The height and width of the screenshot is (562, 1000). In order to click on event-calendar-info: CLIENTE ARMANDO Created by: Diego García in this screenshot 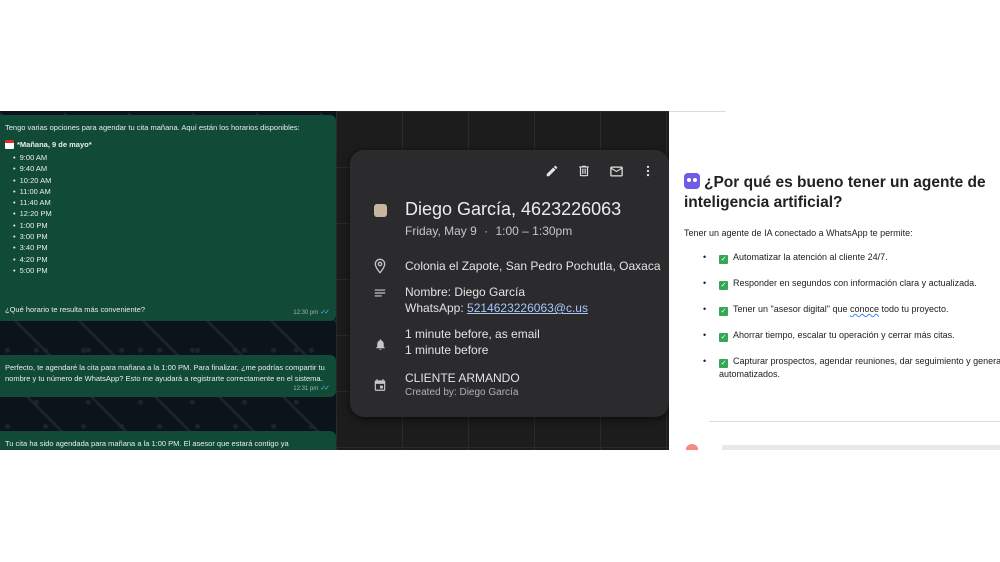, I will do `click(462, 385)`.